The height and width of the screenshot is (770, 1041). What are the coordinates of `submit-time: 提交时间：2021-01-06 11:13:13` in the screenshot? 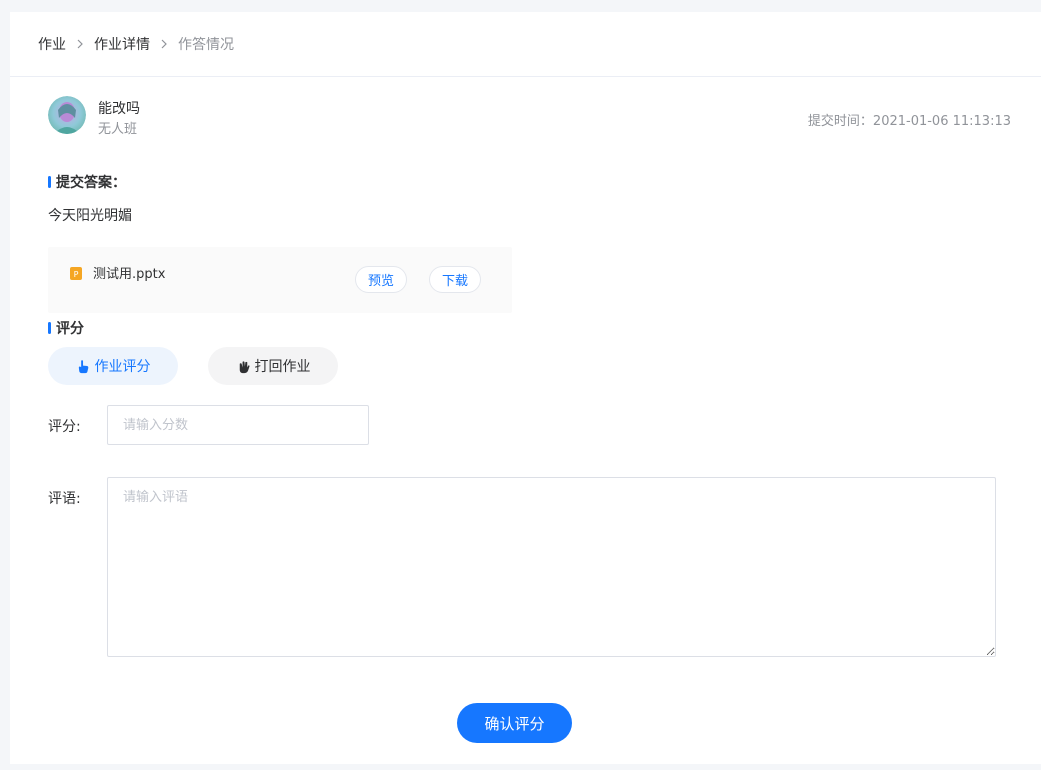 It's located at (909, 121).